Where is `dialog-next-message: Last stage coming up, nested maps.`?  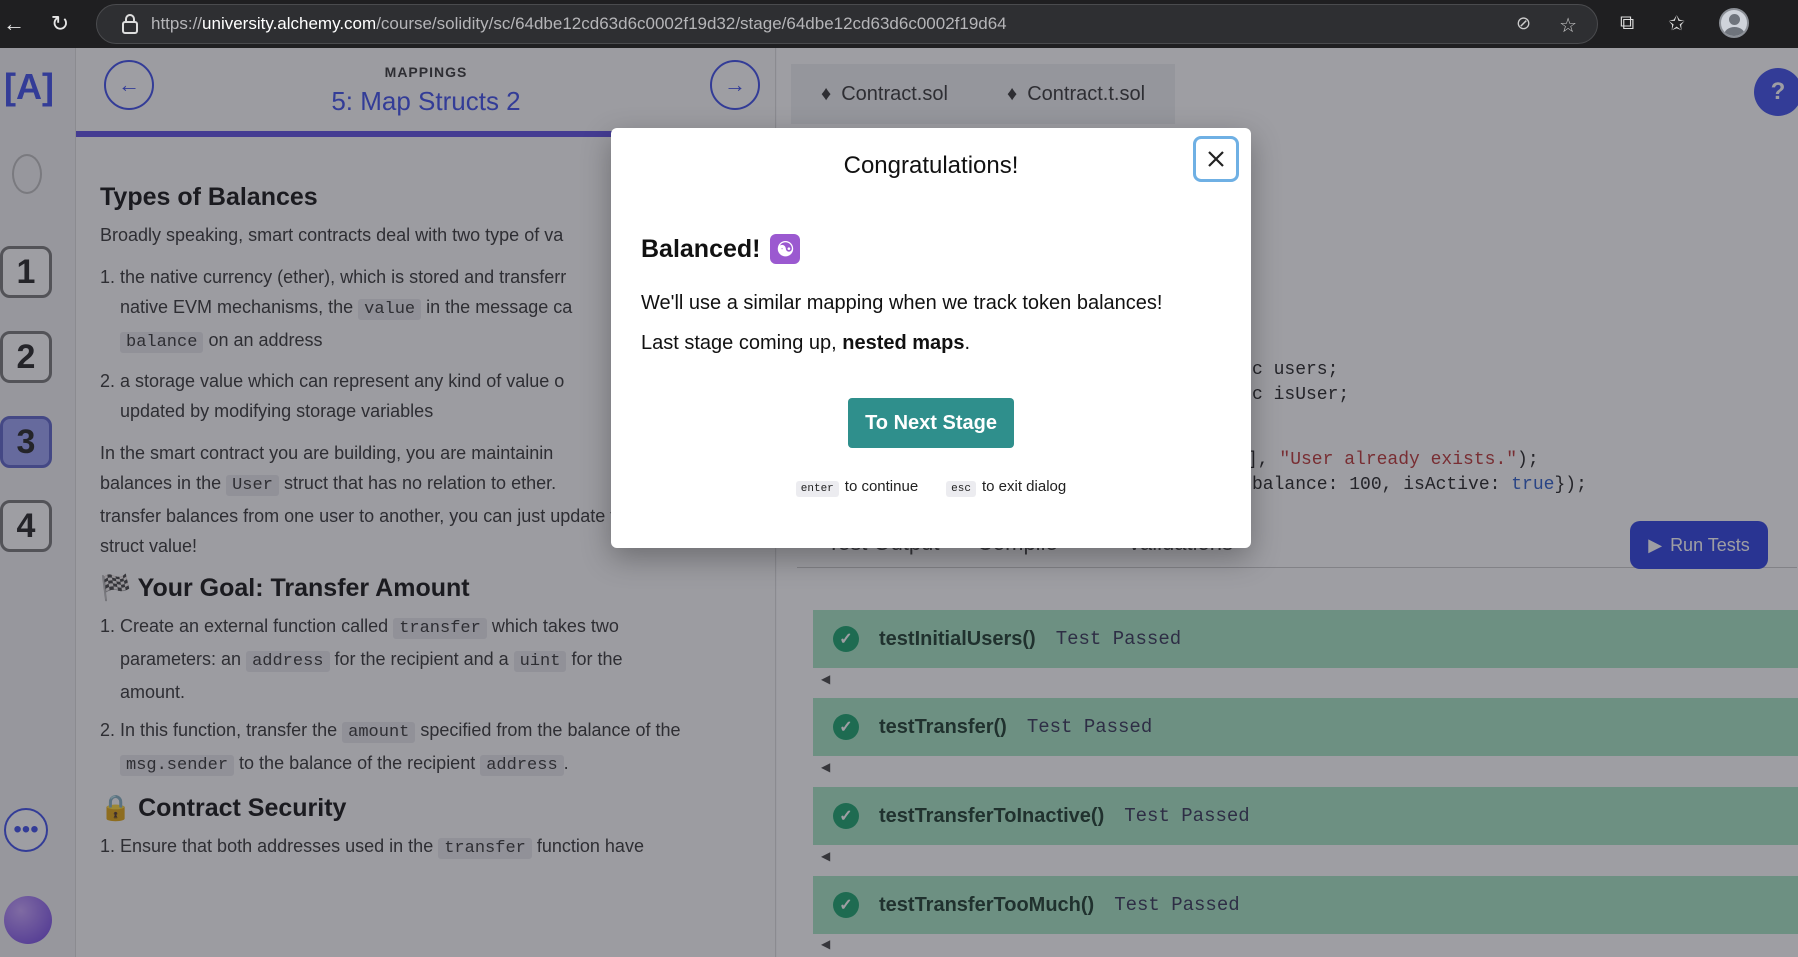 dialog-next-message: Last stage coming up, nested maps. is located at coordinates (806, 343).